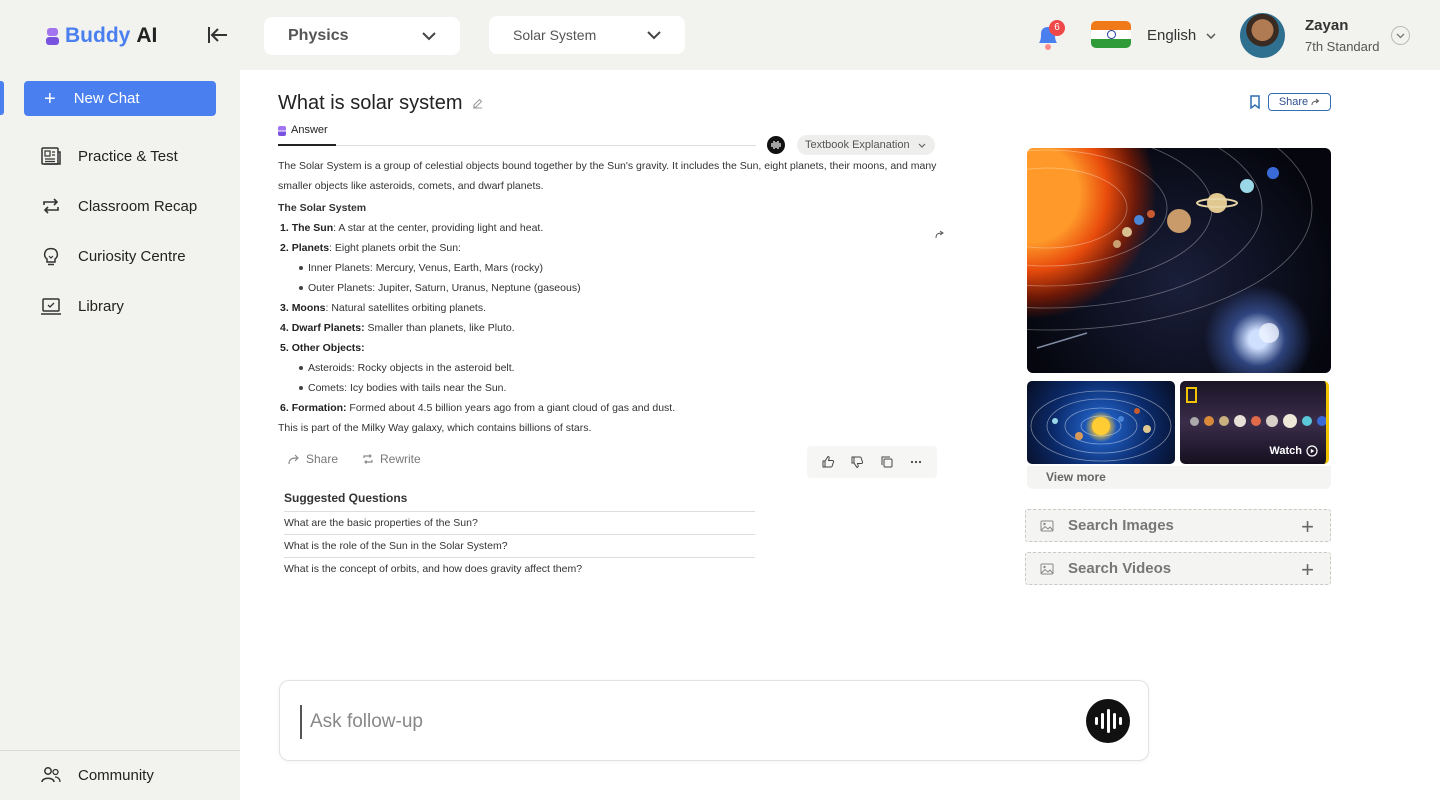  I want to click on new-chat-button: + New Chat, so click(120, 98).